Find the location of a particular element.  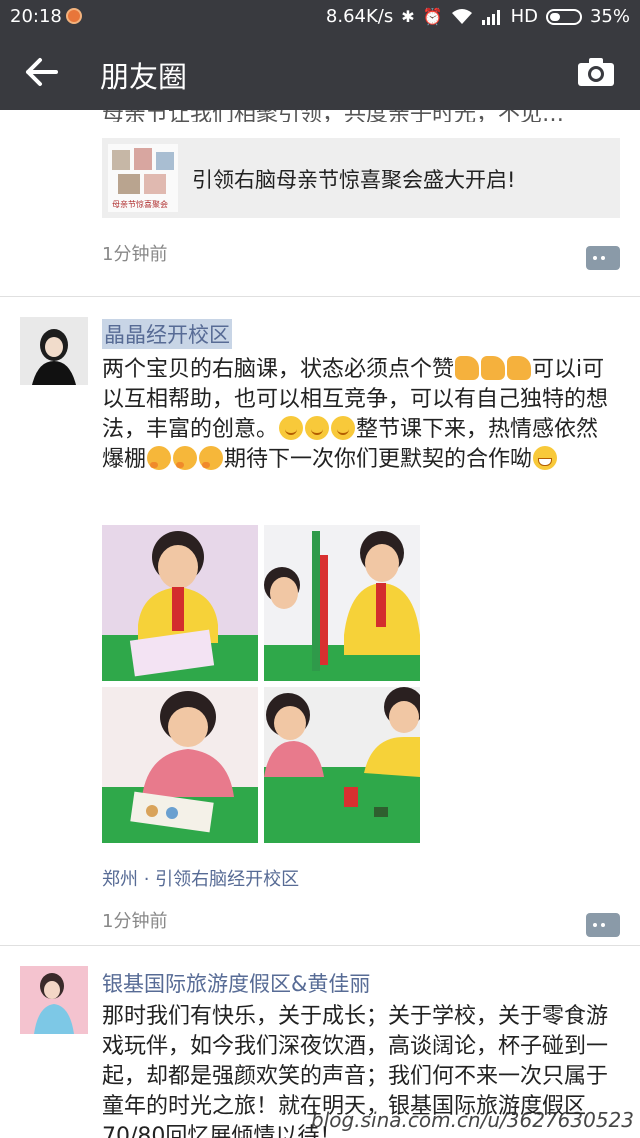

post-text-part: 两个宝贝的右脑课，状态必须点个赞 is located at coordinates (278, 369).